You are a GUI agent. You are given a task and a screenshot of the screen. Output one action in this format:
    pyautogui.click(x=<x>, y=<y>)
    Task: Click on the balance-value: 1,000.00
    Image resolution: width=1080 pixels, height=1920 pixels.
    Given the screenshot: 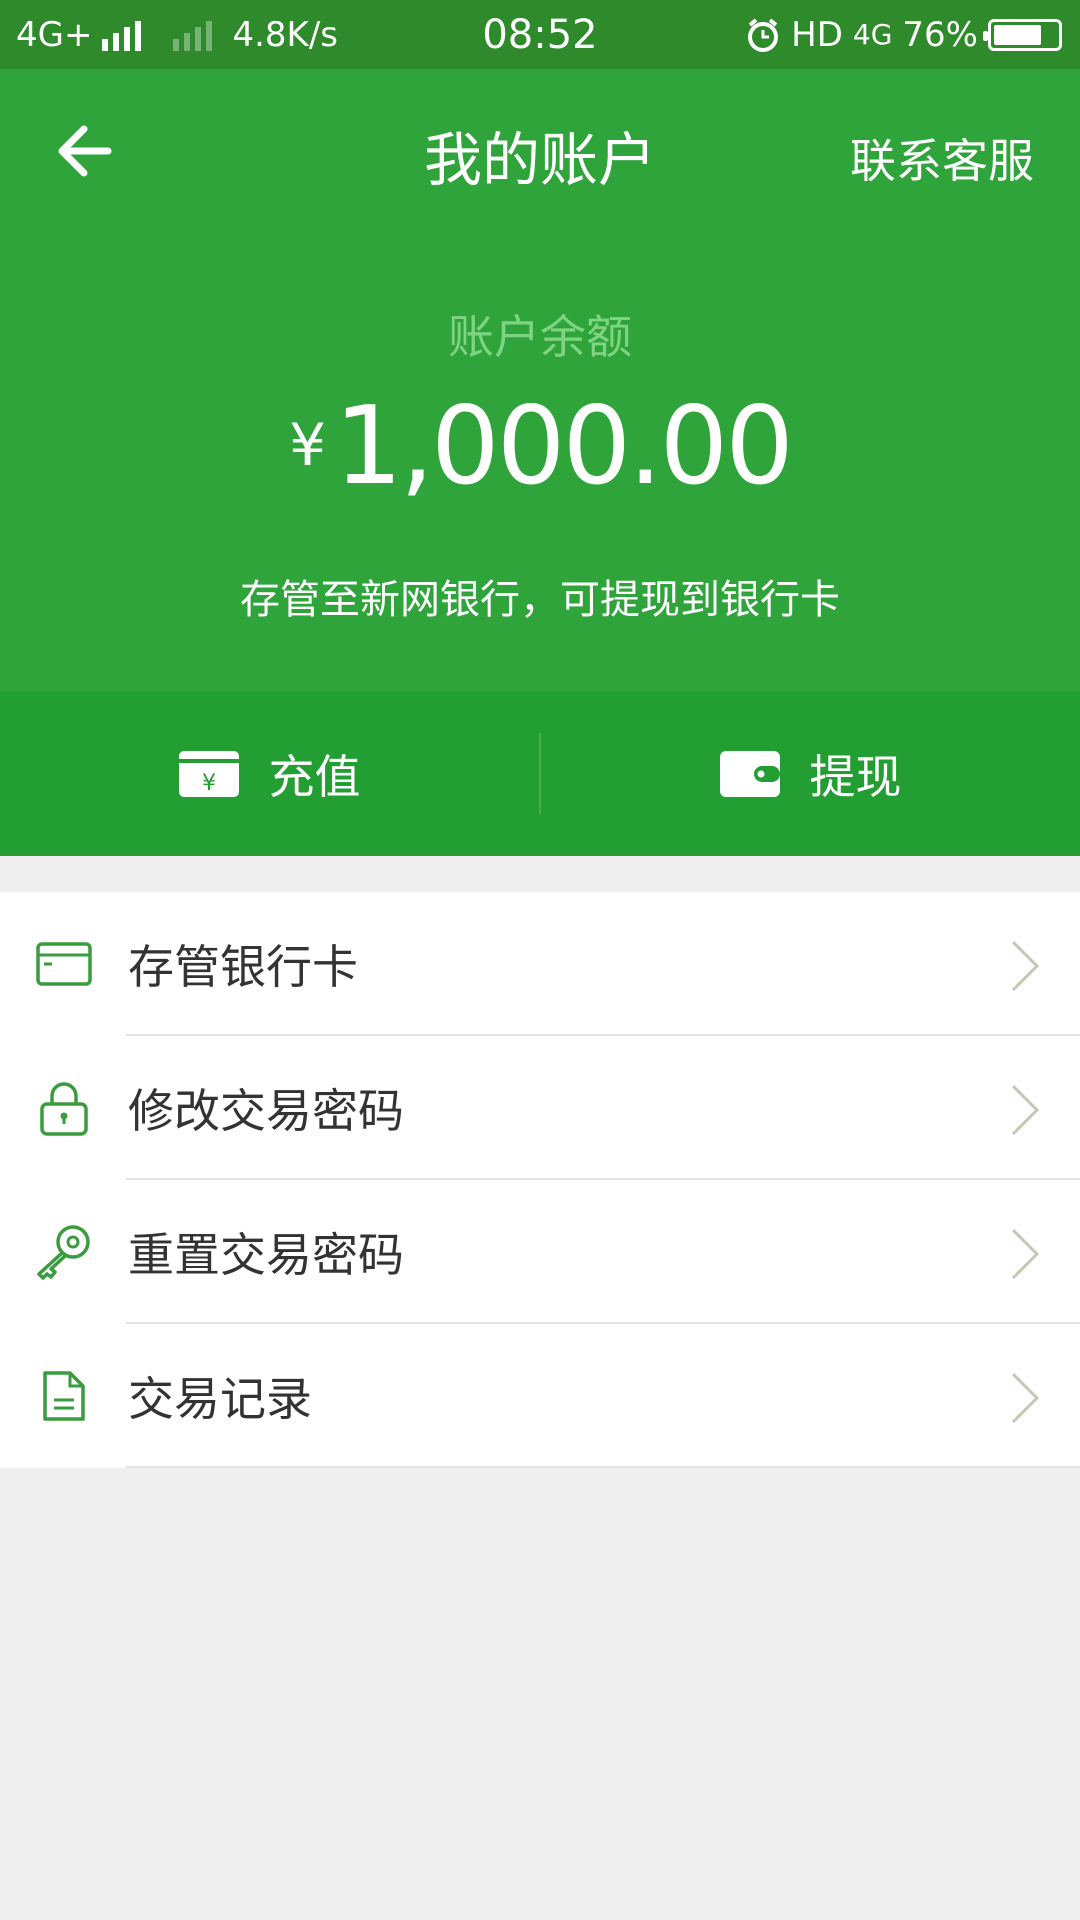 What is the action you would take?
    pyautogui.click(x=563, y=446)
    